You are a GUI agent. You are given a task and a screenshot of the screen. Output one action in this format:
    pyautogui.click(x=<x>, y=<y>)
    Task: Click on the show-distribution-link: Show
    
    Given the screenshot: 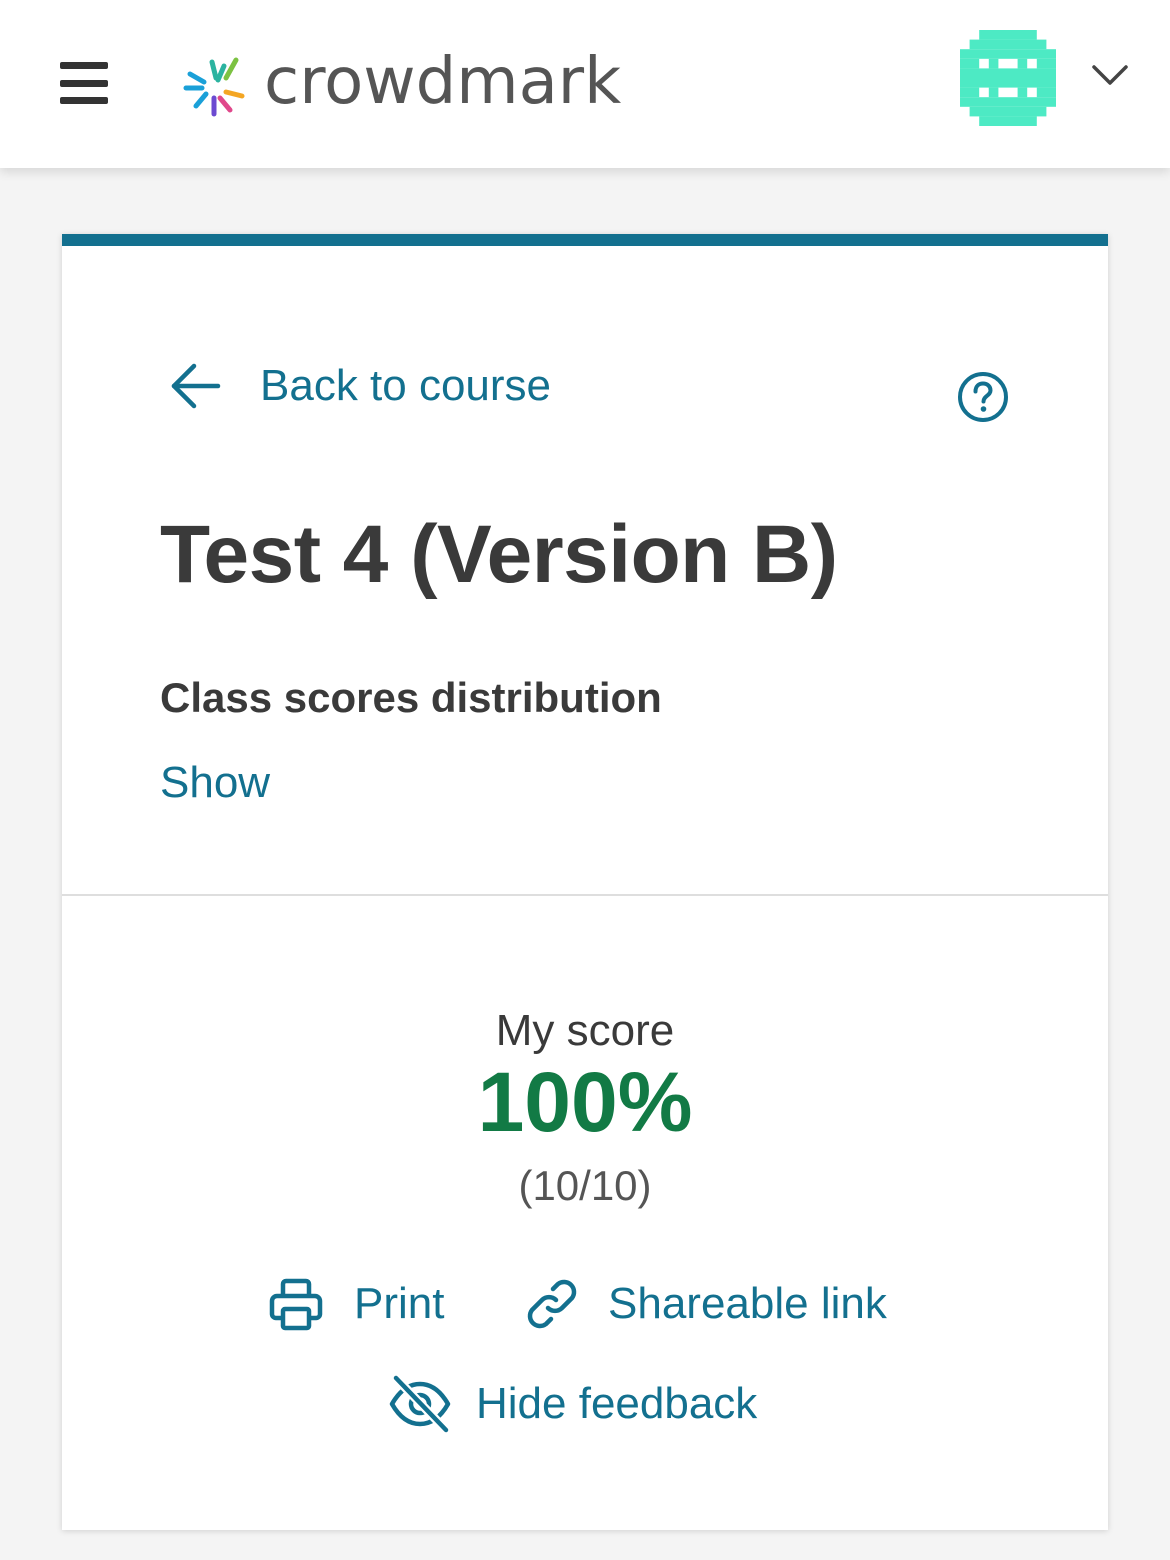 What is the action you would take?
    pyautogui.click(x=215, y=783)
    